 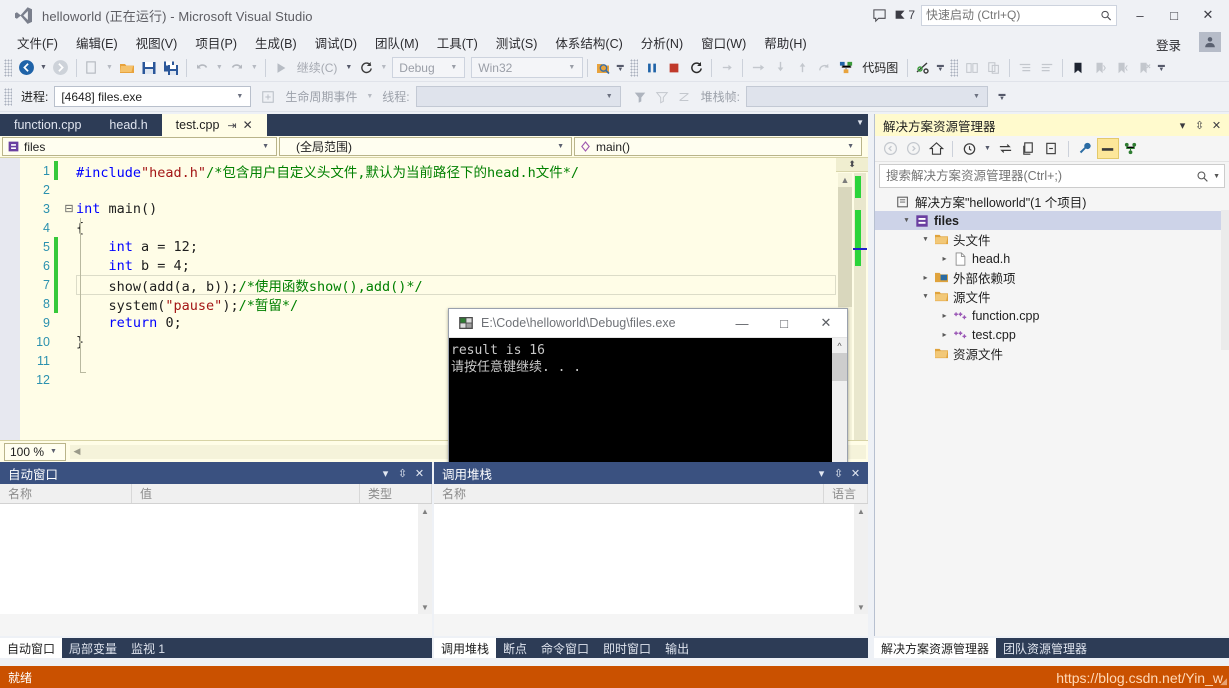 I want to click on sign-in-link: 登录, so click(x=1168, y=44).